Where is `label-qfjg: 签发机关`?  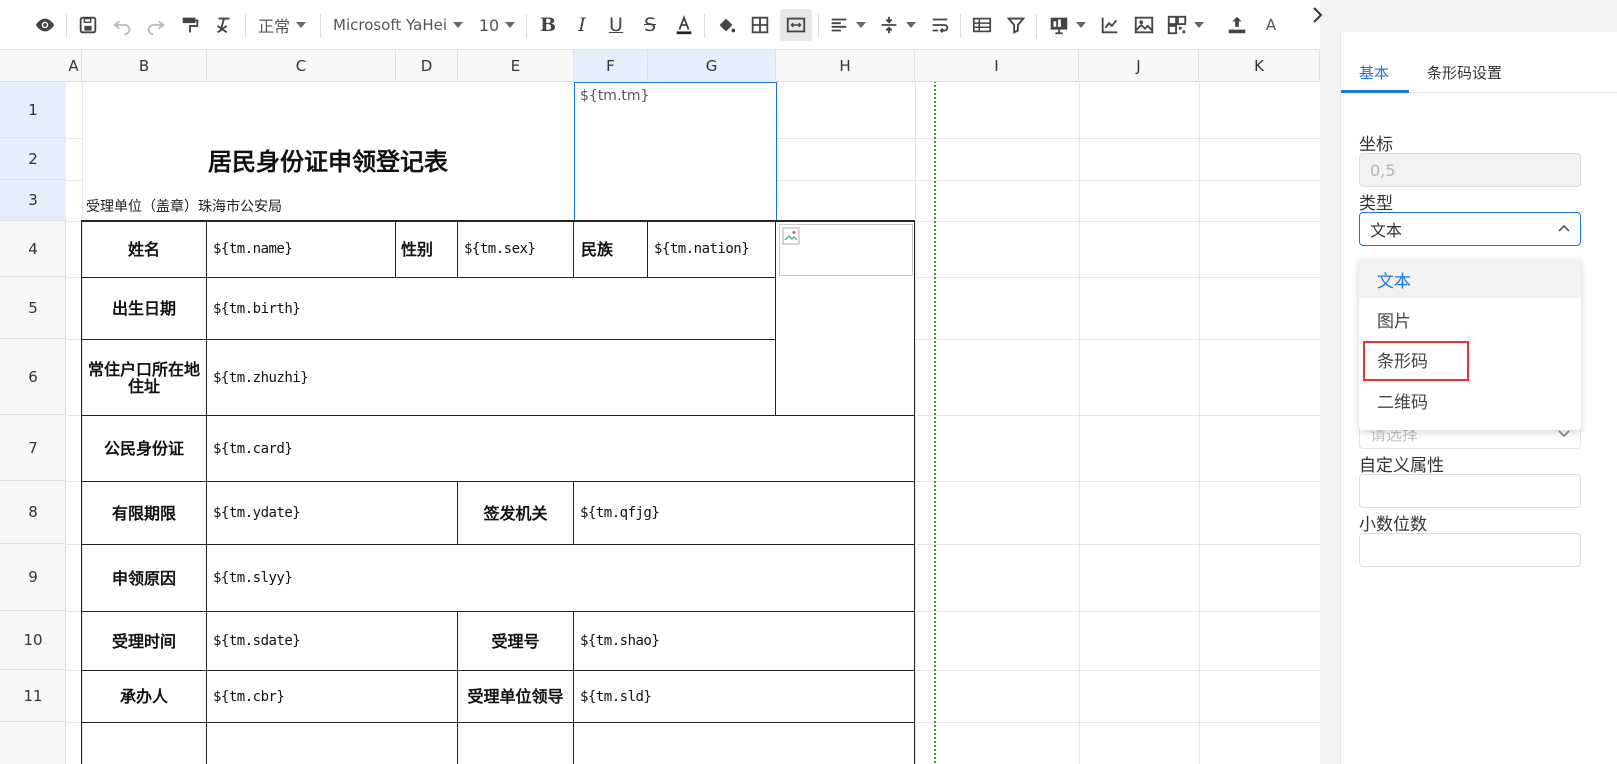 label-qfjg: 签发机关 is located at coordinates (515, 513).